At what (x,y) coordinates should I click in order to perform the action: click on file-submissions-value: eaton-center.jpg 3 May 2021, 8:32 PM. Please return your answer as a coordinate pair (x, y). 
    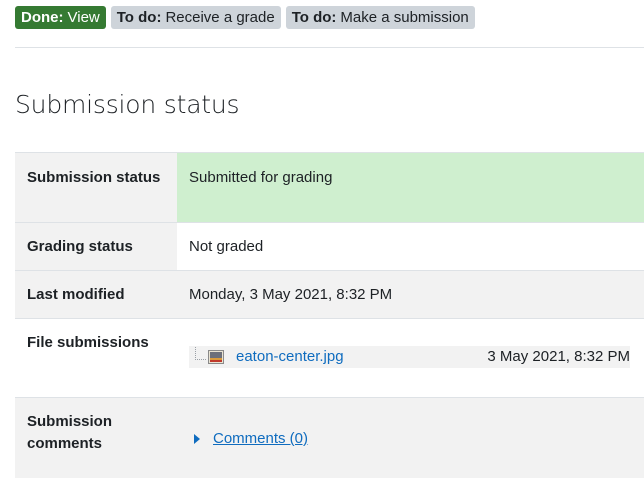
    Looking at the image, I should click on (410, 358).